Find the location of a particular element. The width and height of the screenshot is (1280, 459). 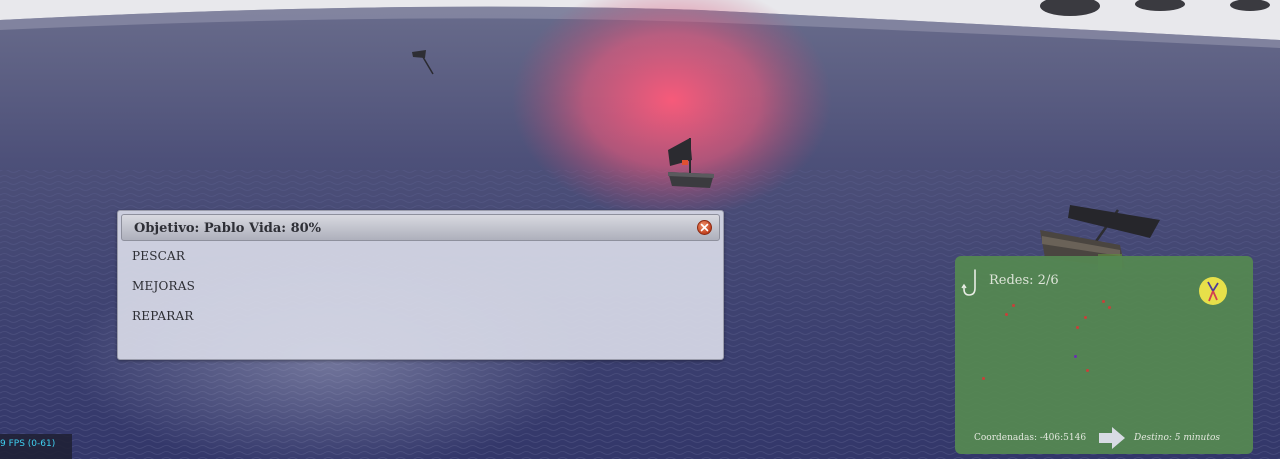

menu-item-reparar: REPARAR is located at coordinates (163, 316).